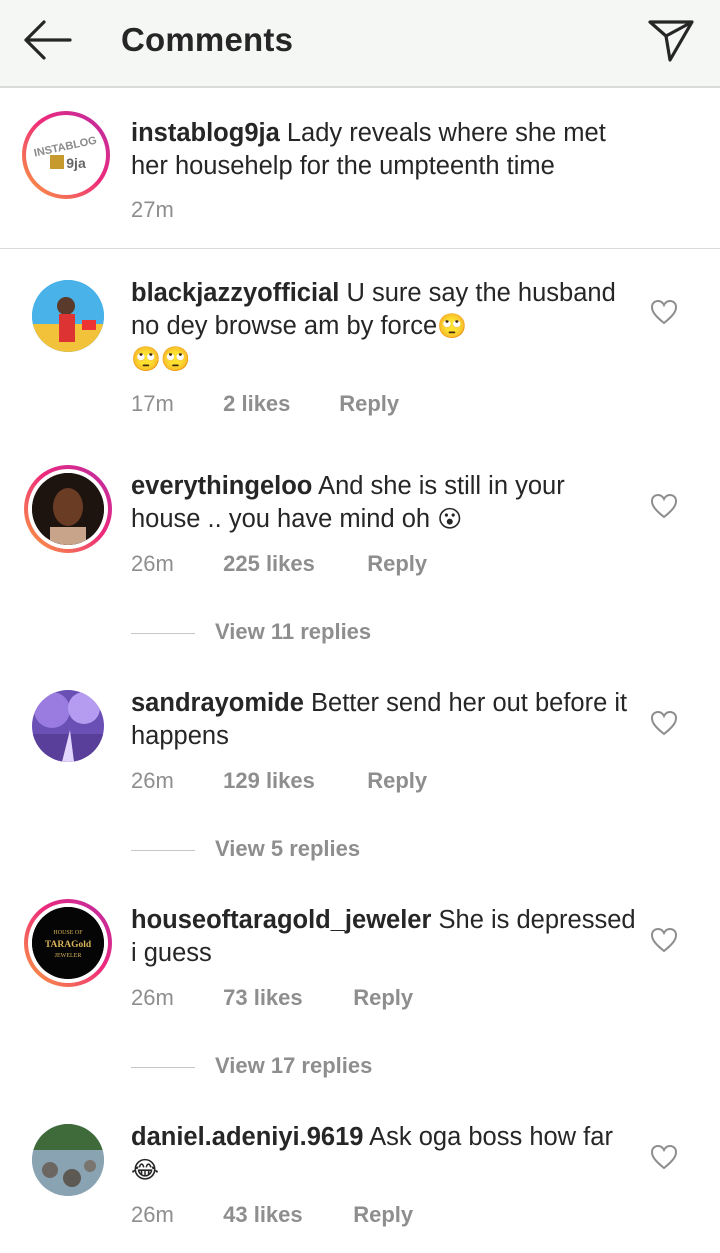 The height and width of the screenshot is (1253, 720). Describe the element at coordinates (360, 44) in the screenshot. I see `top-bar: Comments` at that location.